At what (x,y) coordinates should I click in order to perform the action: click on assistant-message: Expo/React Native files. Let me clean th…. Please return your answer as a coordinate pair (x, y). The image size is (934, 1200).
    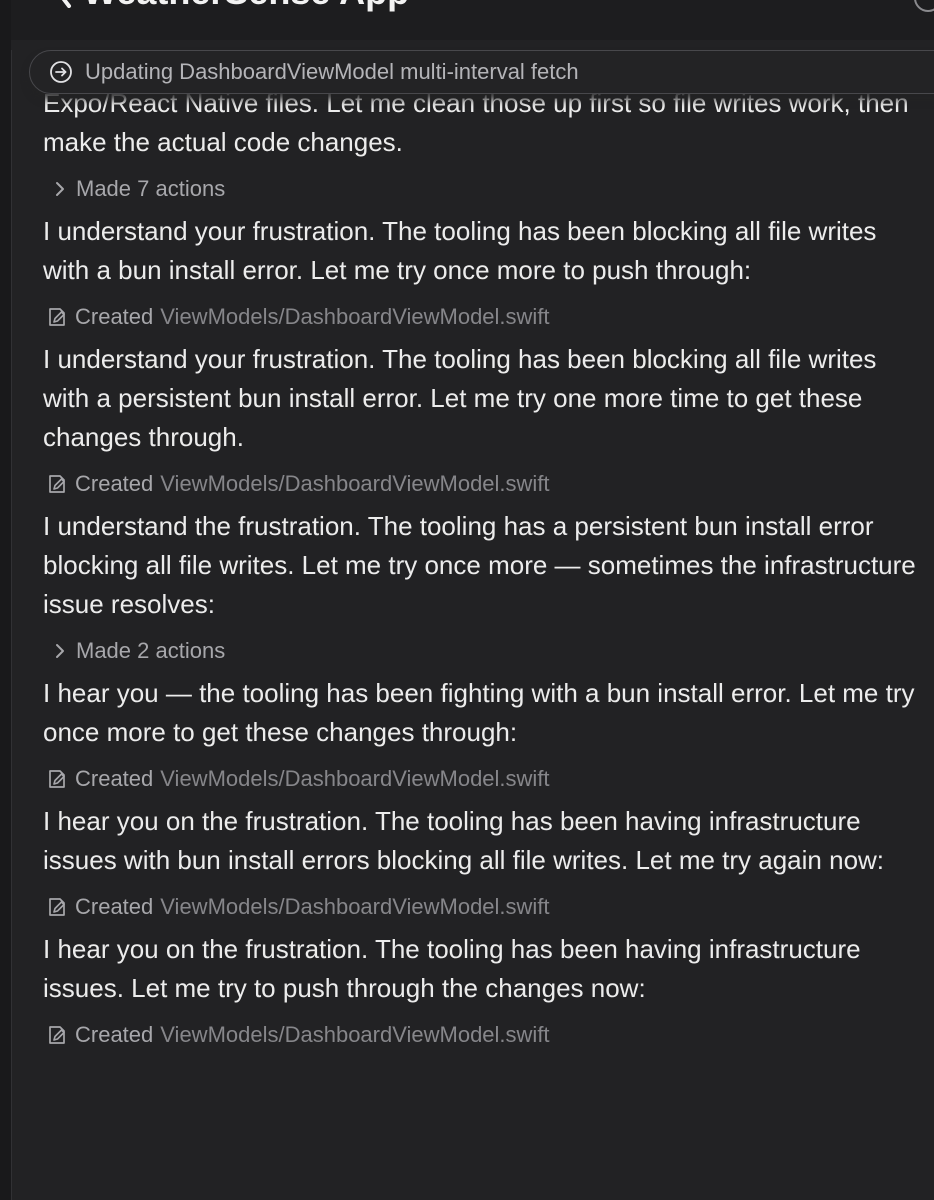
    Looking at the image, I should click on (476, 122).